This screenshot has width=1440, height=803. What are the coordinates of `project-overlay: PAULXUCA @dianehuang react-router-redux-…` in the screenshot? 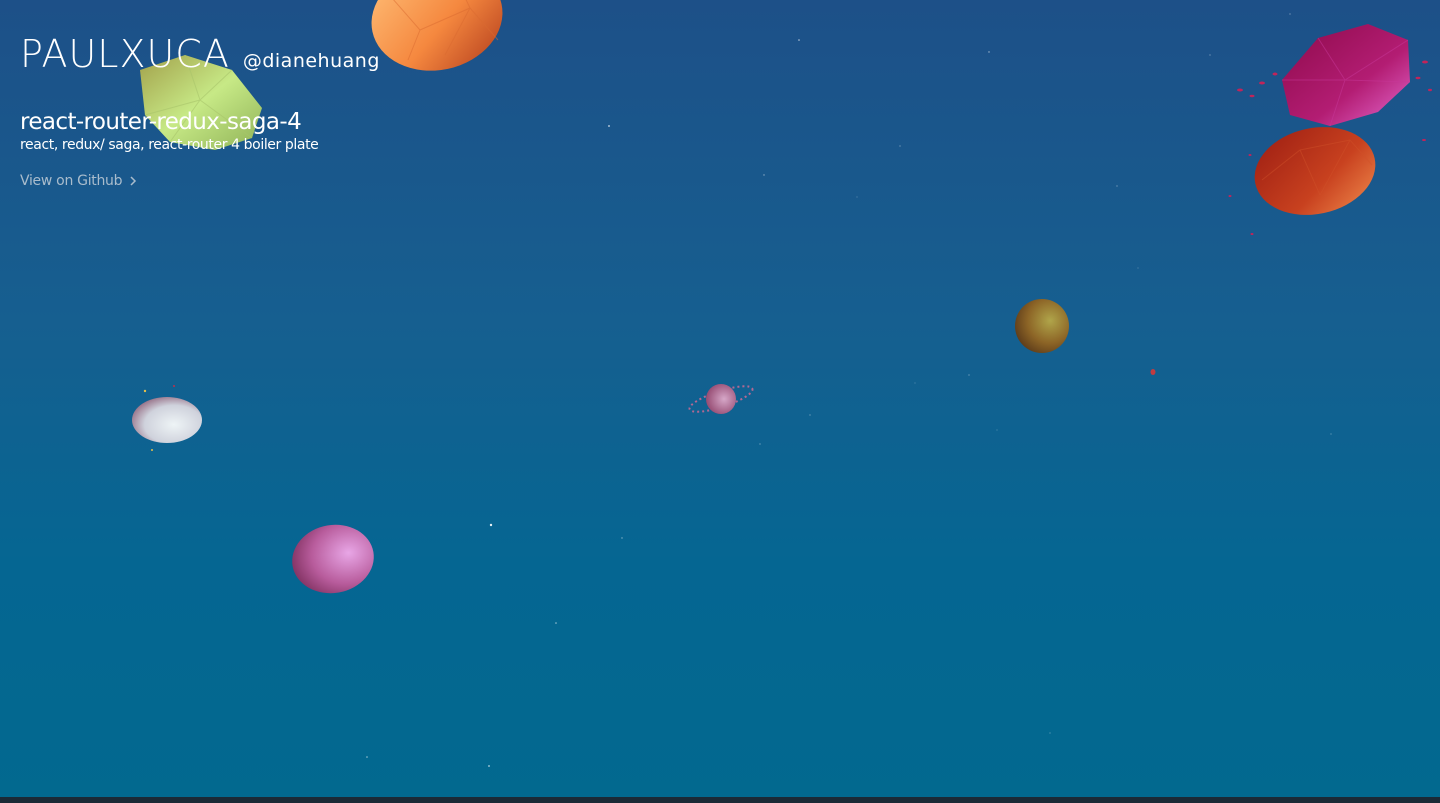 It's located at (200, 111).